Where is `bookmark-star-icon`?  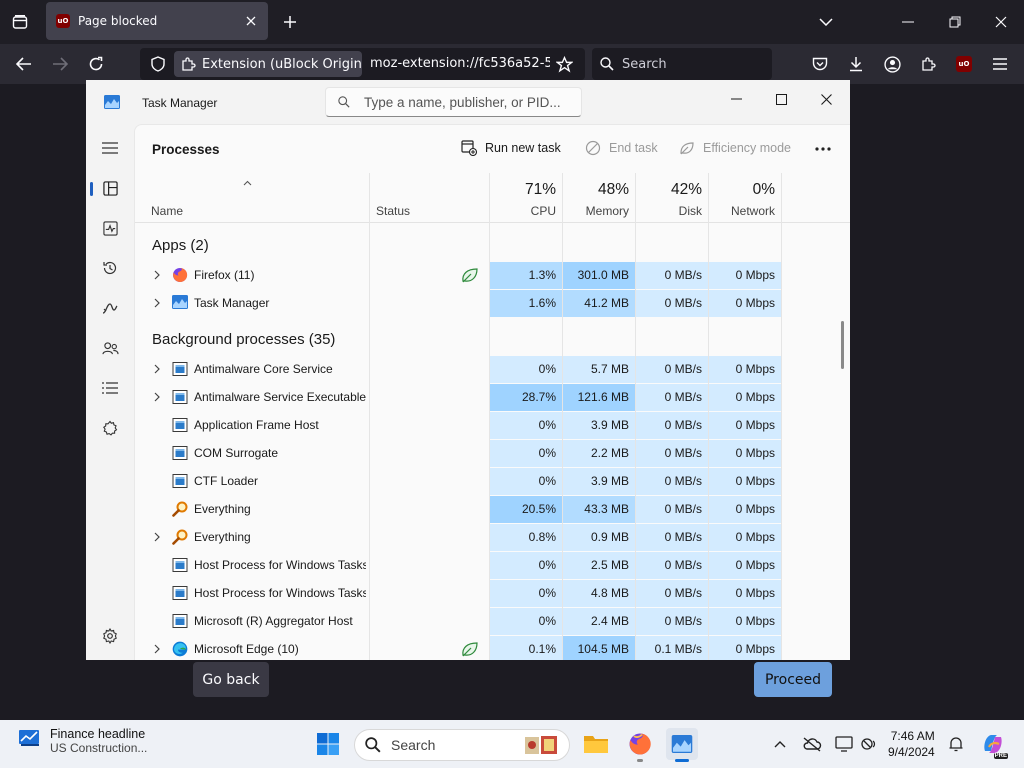
bookmark-star-icon is located at coordinates (564, 64).